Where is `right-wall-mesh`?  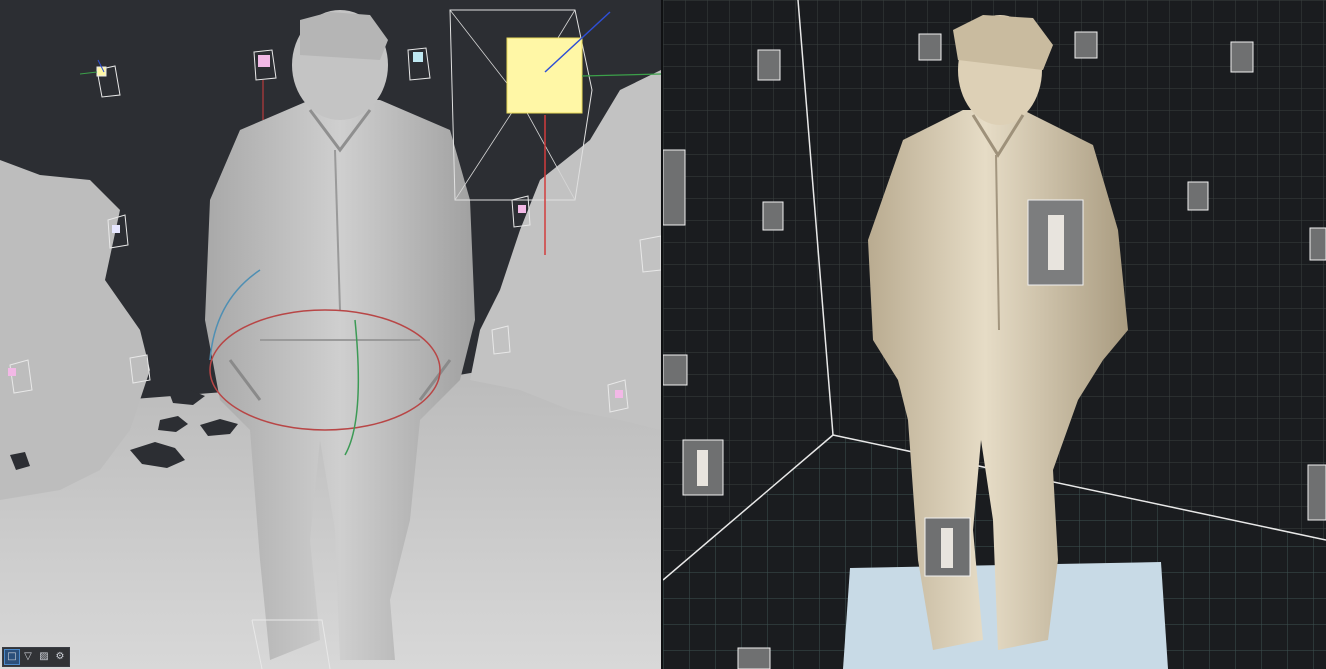 right-wall-mesh is located at coordinates (565, 250).